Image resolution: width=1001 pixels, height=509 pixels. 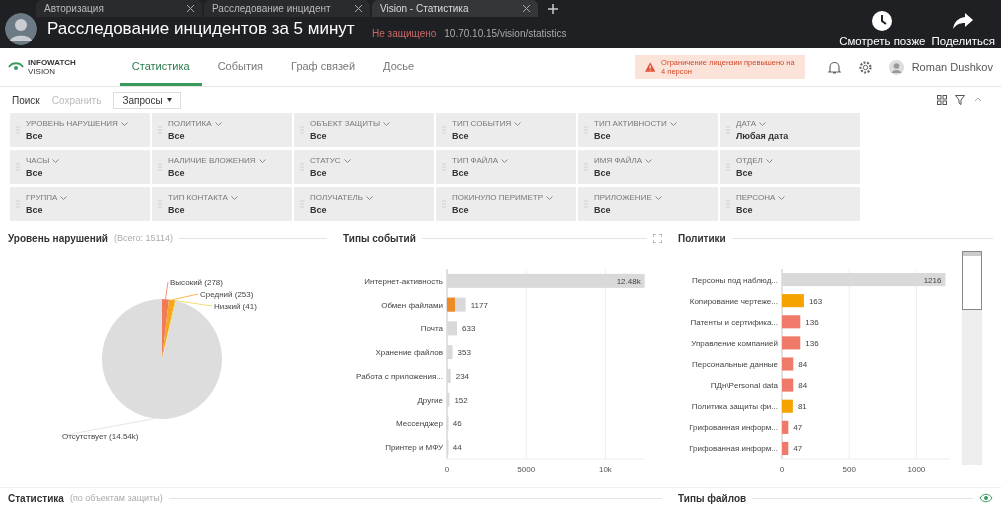 I want to click on filter-field: СТАТУС Все, so click(x=364, y=167).